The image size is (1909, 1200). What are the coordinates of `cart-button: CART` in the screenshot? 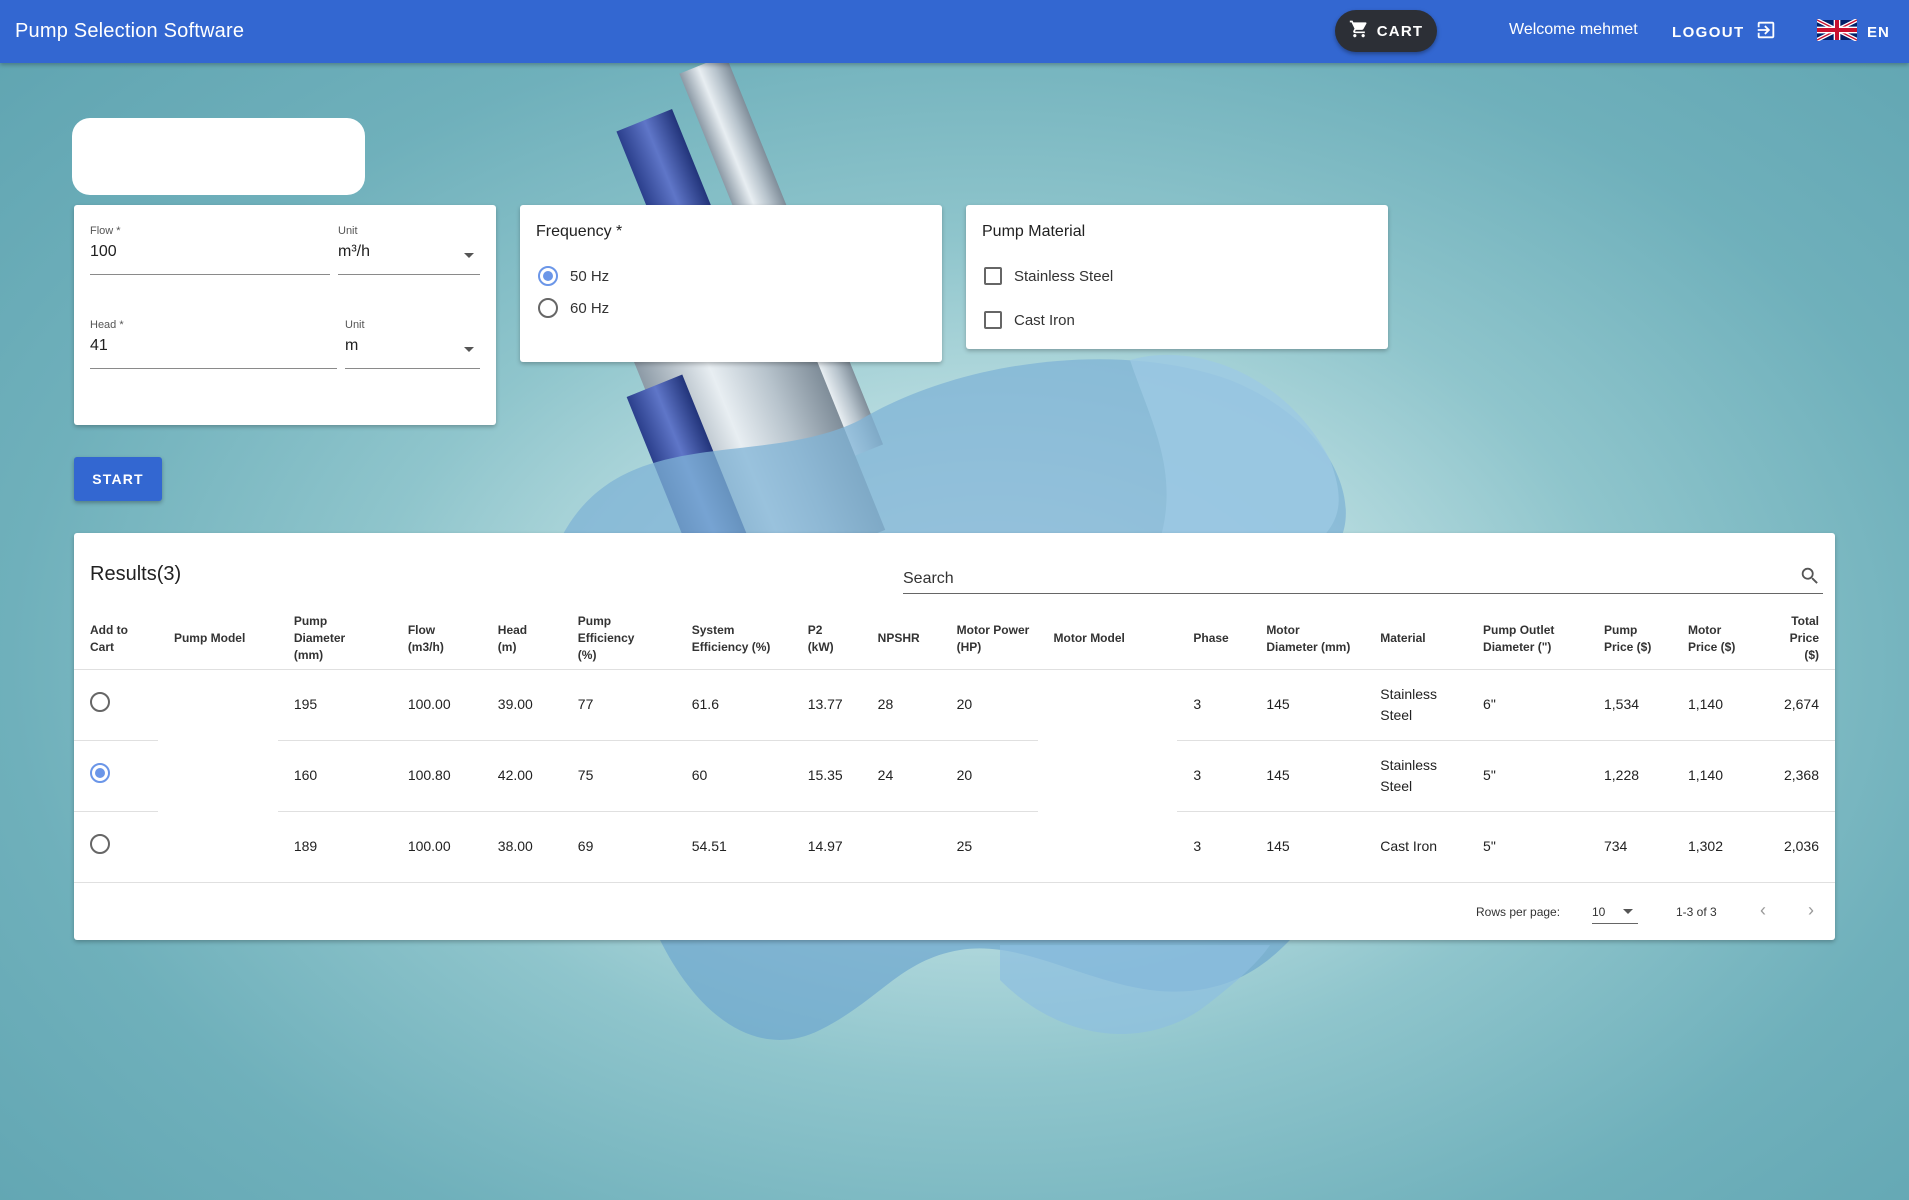 It's located at (1386, 31).